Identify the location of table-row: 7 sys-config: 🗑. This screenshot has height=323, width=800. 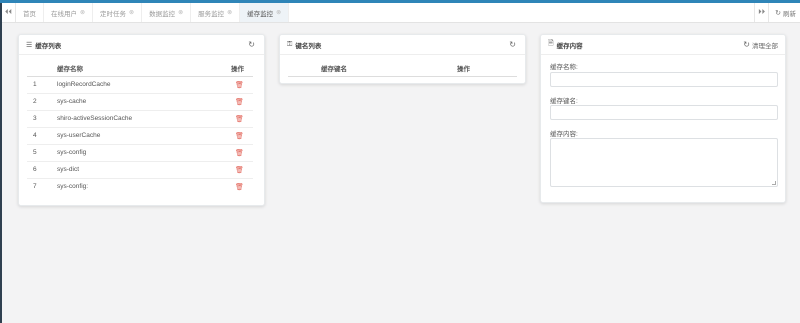
(140, 186).